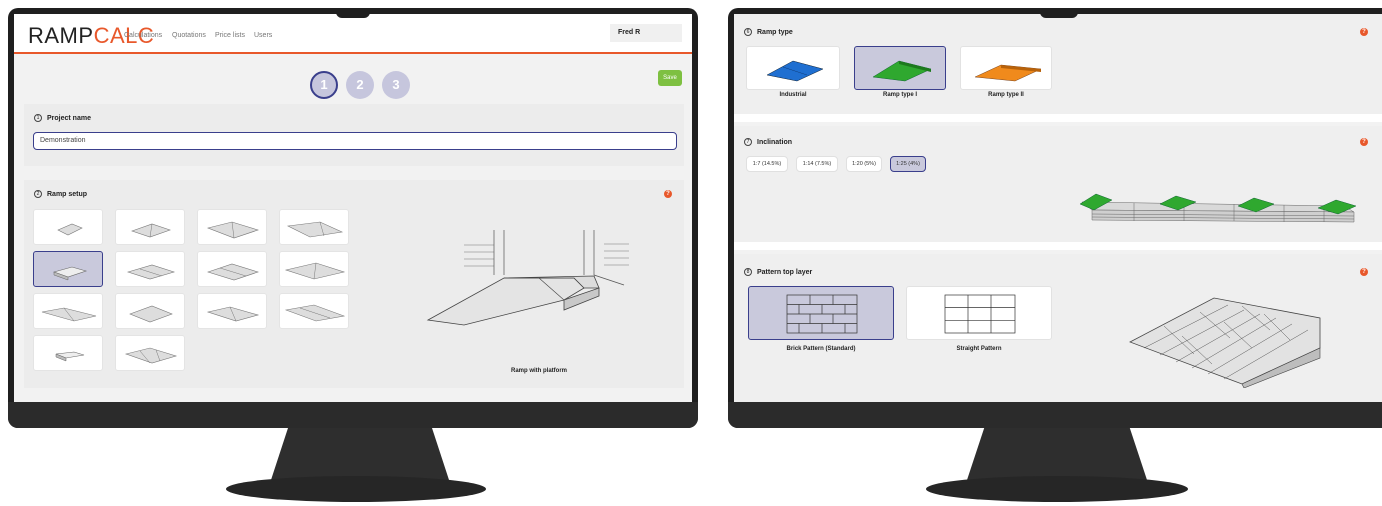  Describe the element at coordinates (1059, 14) in the screenshot. I see `right-monitor-camera` at that location.